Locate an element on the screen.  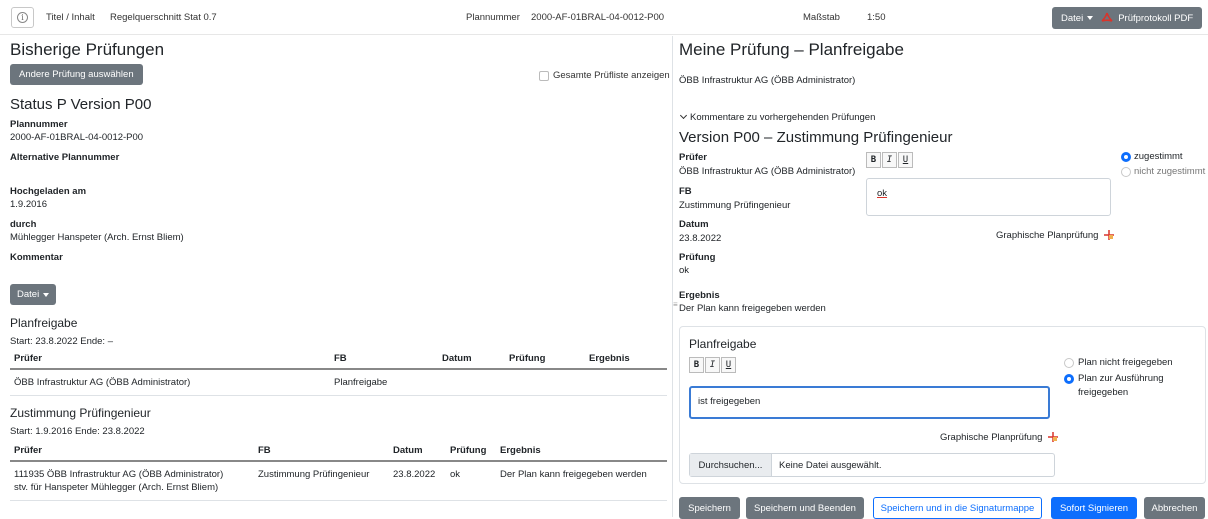
nicht-zugestimmt-label: nicht zugestimmt is located at coordinates (1170, 171).